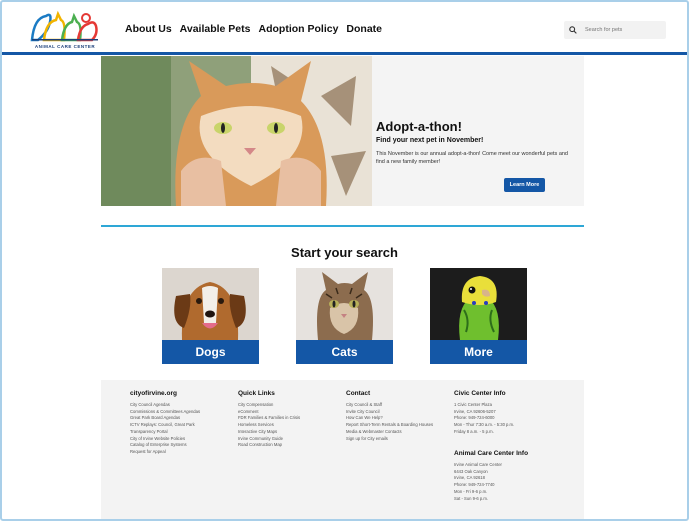  What do you see at coordinates (478, 464) in the screenshot?
I see `footer-info-line: Irvine Animal Care Center` at bounding box center [478, 464].